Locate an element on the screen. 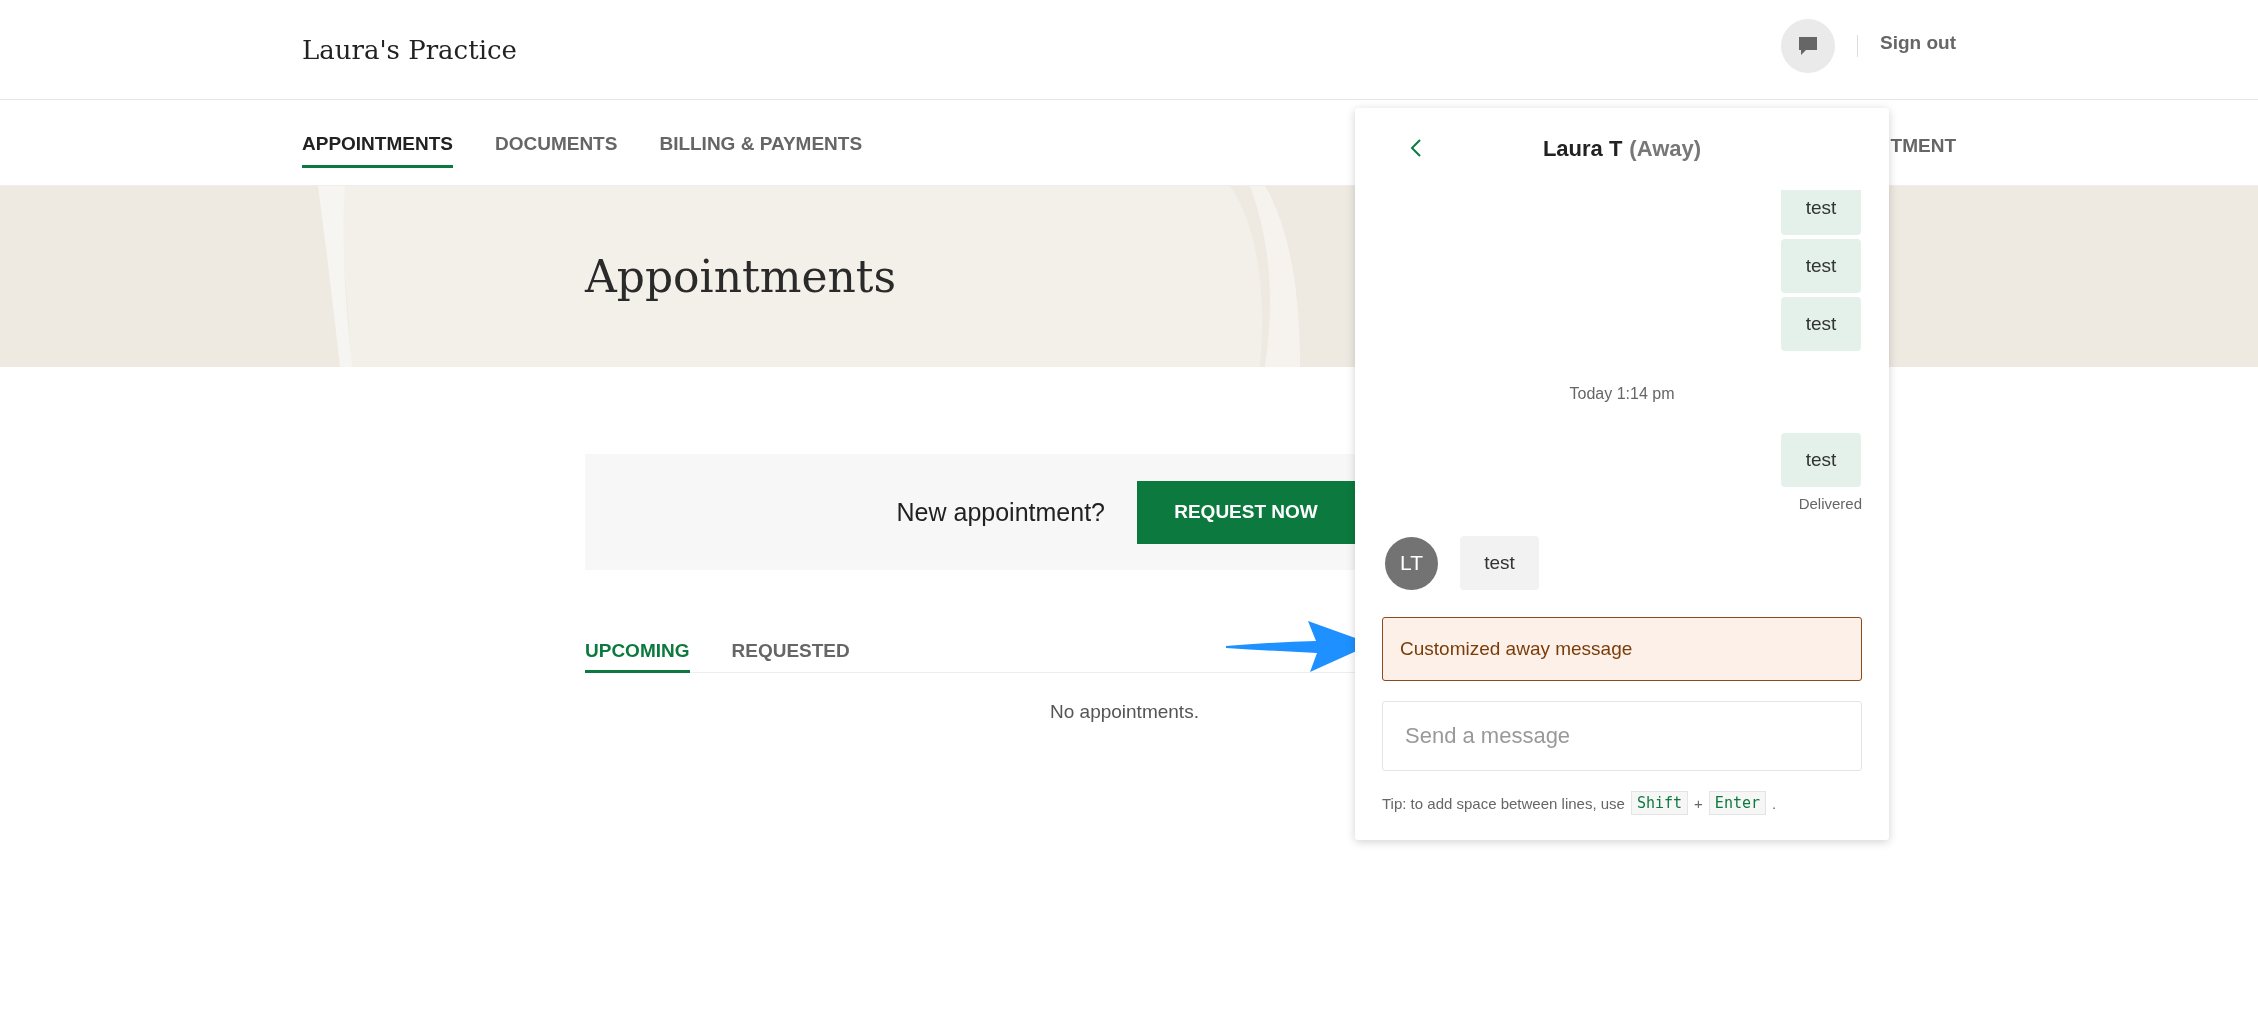 The image size is (2258, 1010). timestamp: Today 1:14 pm is located at coordinates (1622, 394).